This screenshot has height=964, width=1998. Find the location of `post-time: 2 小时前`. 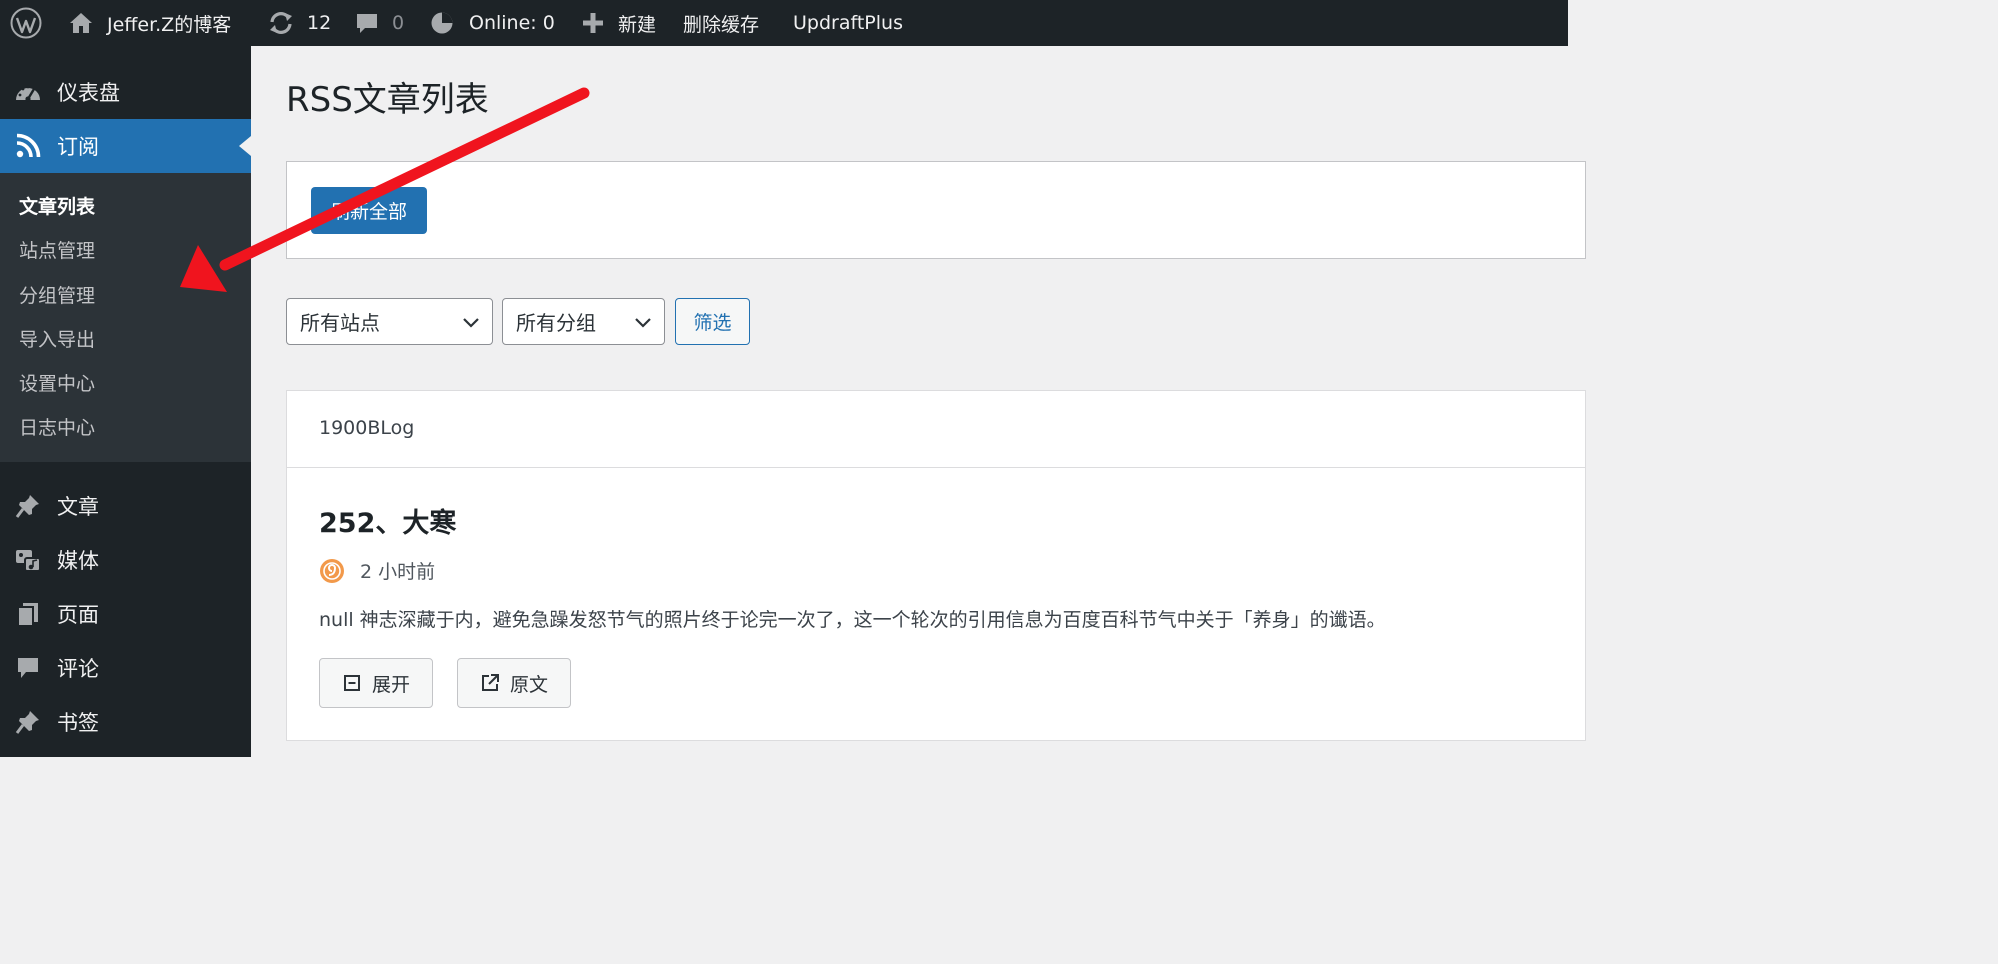

post-time: 2 小时前 is located at coordinates (398, 572).